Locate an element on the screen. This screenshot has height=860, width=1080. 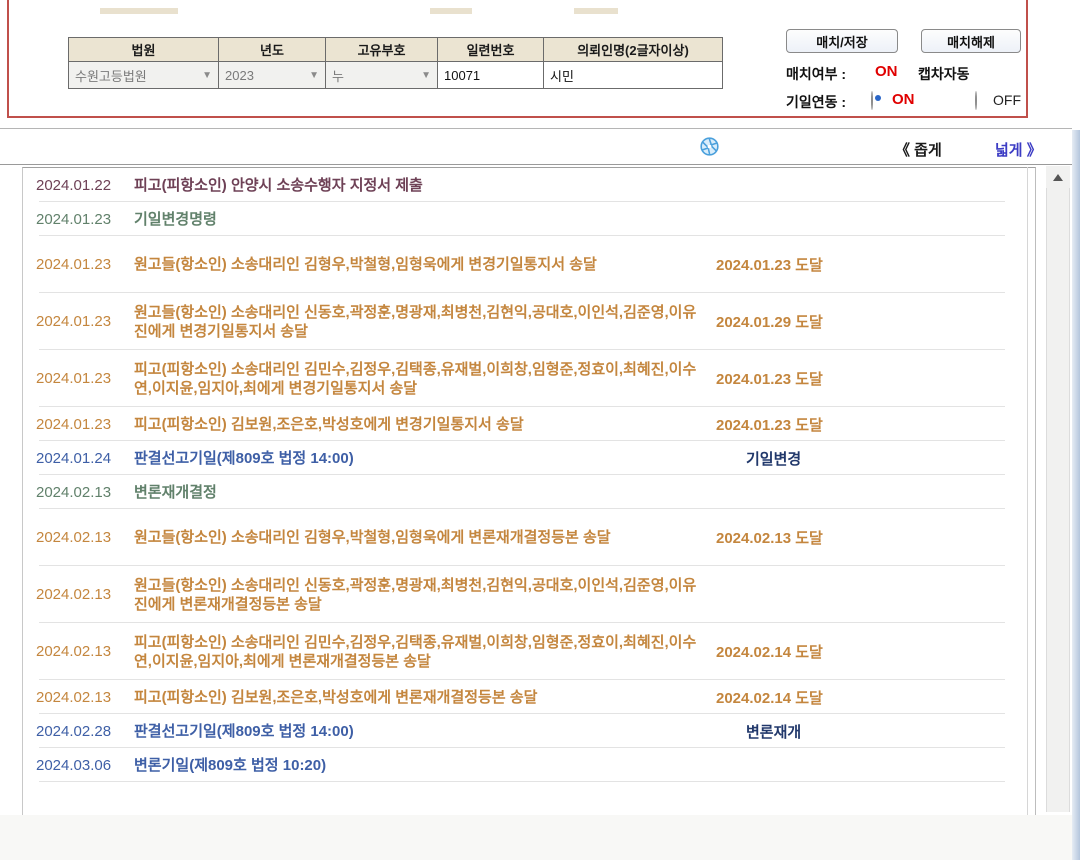
serial-input: 10071 is located at coordinates (491, 75).